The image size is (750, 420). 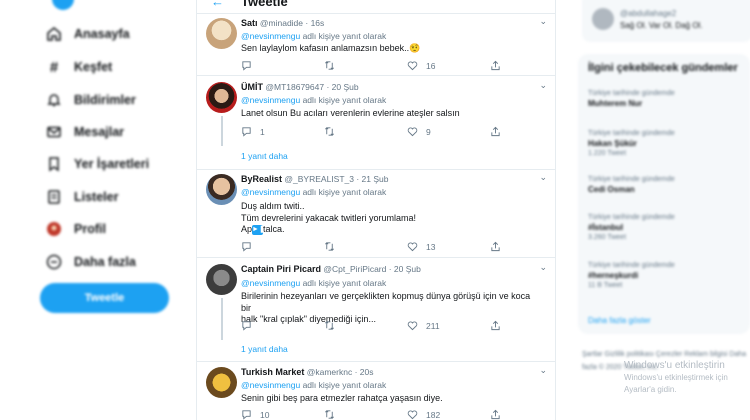 What do you see at coordinates (318, 23) in the screenshot?
I see `tweet-time: 16s` at bounding box center [318, 23].